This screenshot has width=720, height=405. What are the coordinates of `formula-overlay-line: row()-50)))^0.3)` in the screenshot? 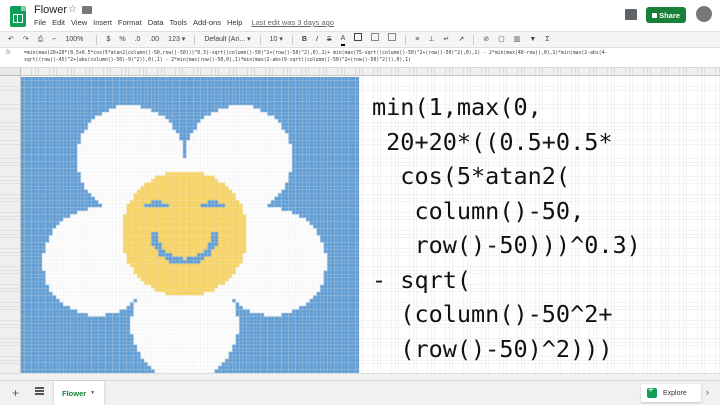 It's located at (506, 245).